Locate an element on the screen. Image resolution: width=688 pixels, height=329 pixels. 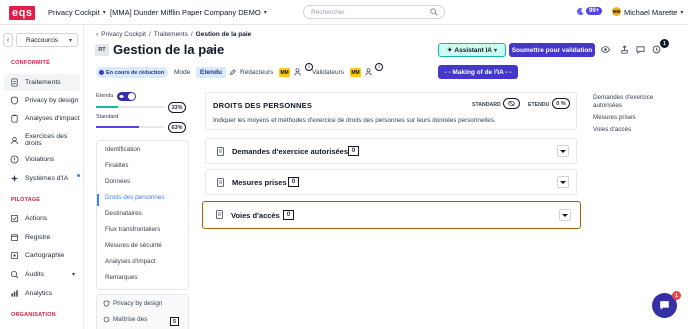
mode-label: Mode is located at coordinates (182, 72).